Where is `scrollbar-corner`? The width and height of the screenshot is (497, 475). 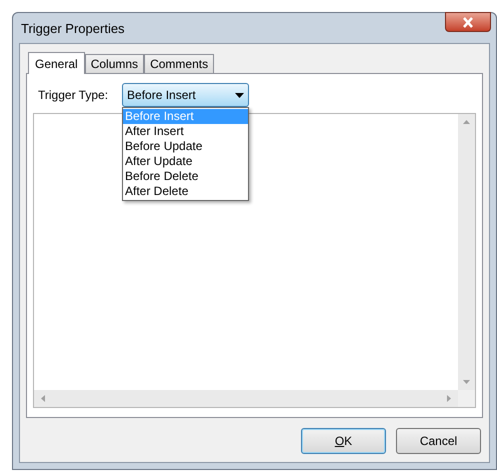 scrollbar-corner is located at coordinates (466, 398).